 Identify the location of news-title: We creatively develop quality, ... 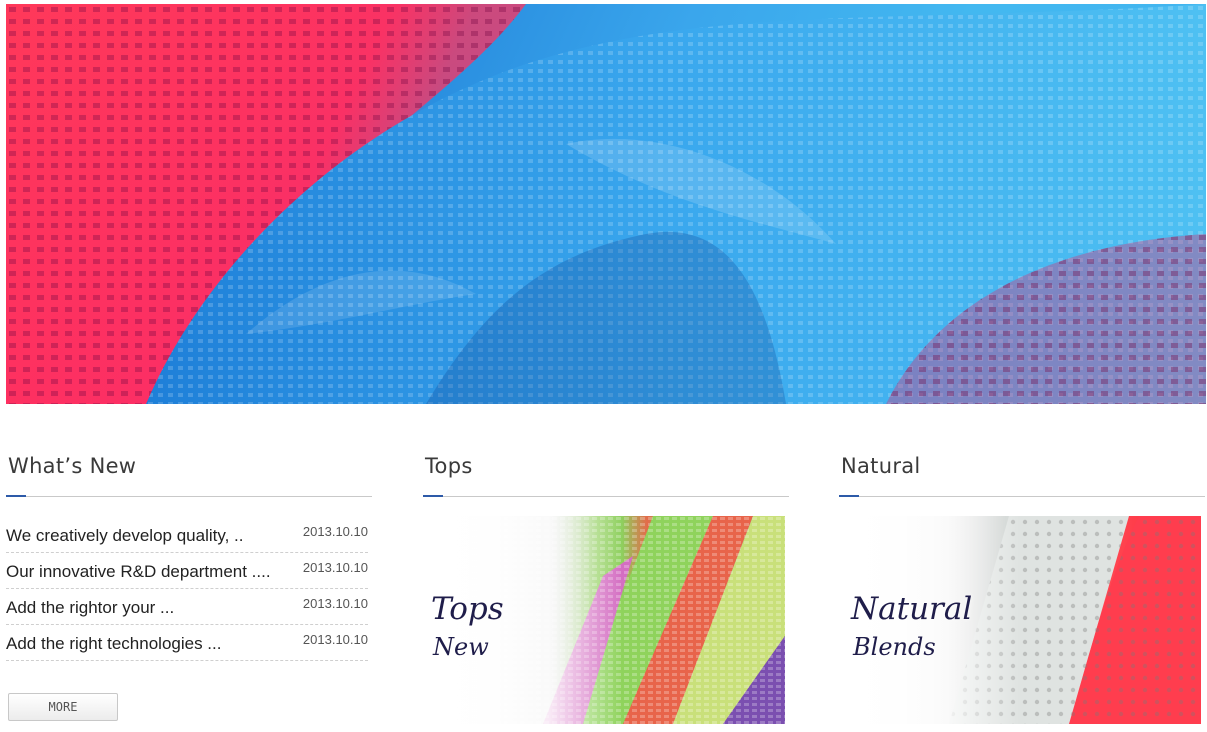
(125, 536).